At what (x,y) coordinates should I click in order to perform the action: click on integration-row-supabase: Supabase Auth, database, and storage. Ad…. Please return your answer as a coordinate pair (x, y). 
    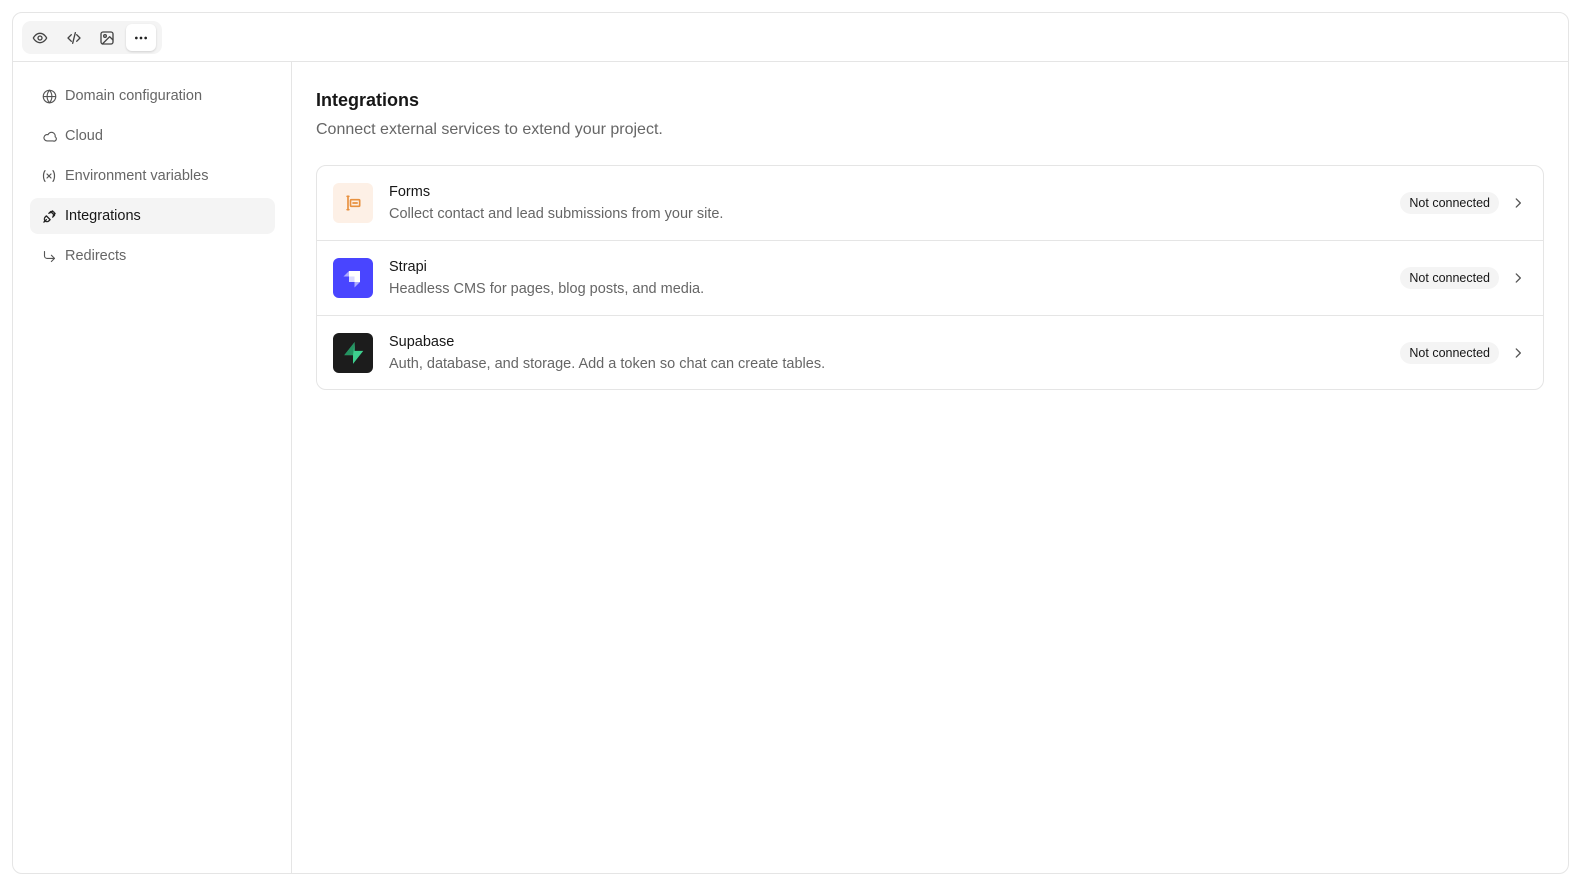
    Looking at the image, I should click on (930, 352).